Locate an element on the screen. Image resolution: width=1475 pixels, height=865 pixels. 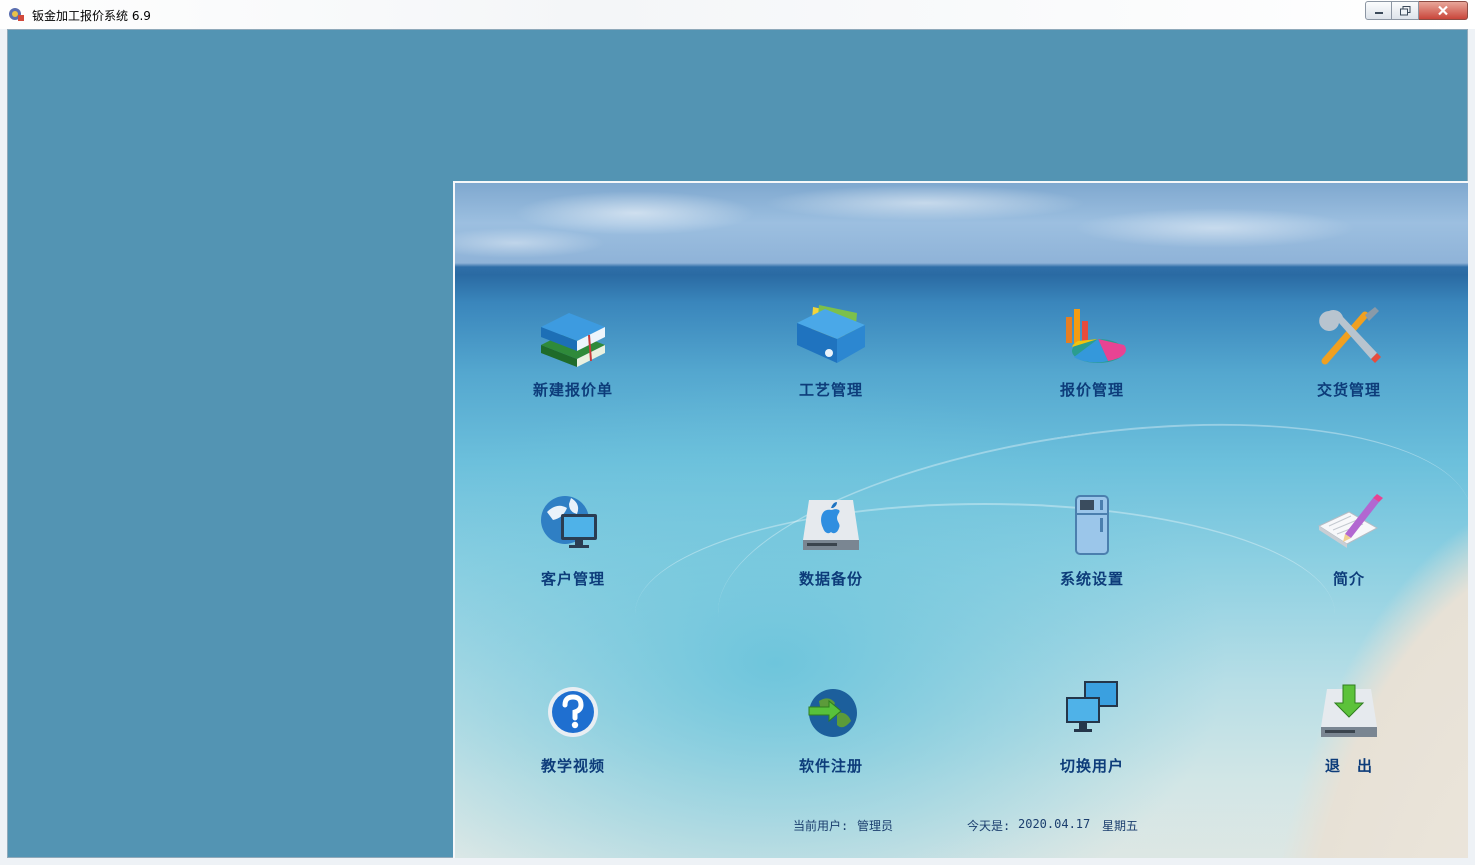
sky-background is located at coordinates (961, 225).